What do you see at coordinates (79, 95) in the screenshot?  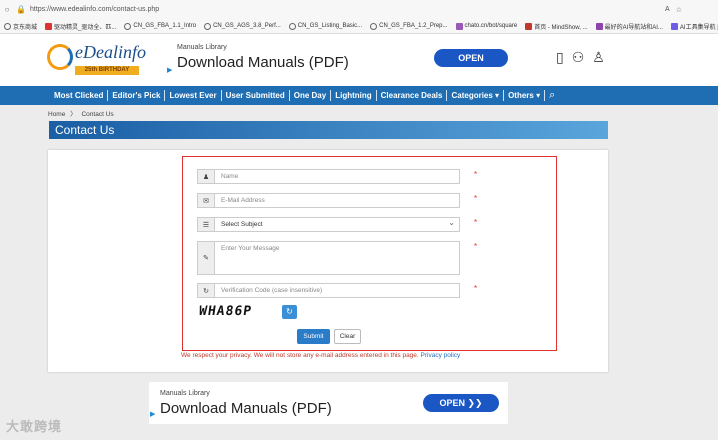 I see `nav-most-clicked: Most Clicked` at bounding box center [79, 95].